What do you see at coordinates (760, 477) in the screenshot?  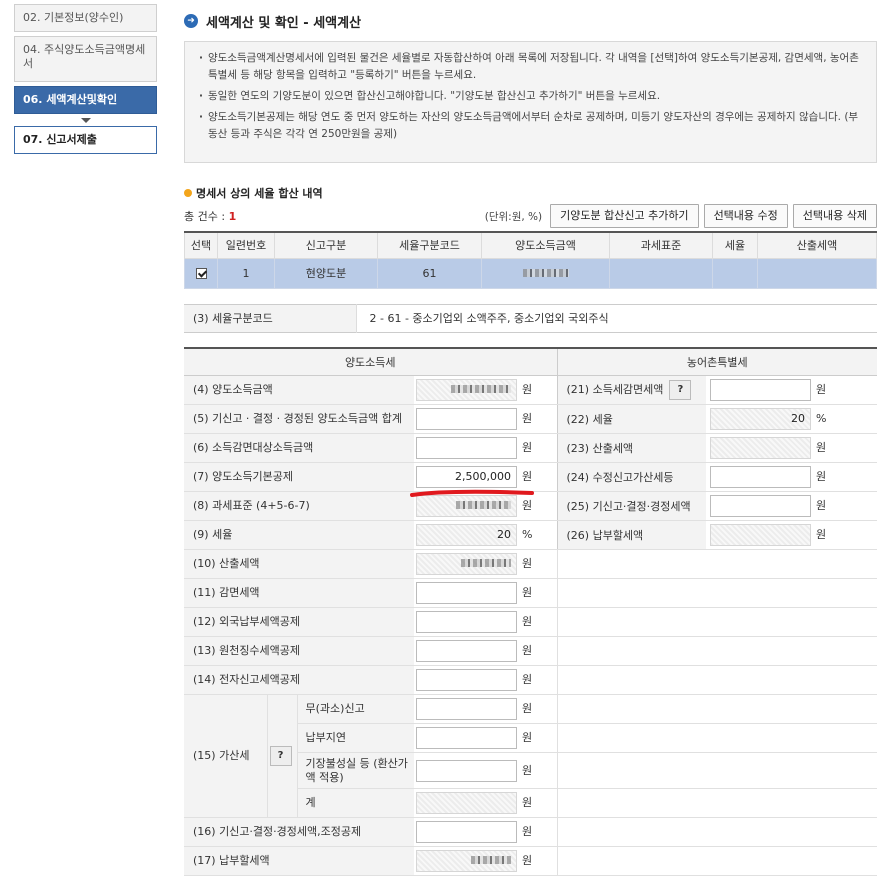 I see `field-24-amended-penalty` at bounding box center [760, 477].